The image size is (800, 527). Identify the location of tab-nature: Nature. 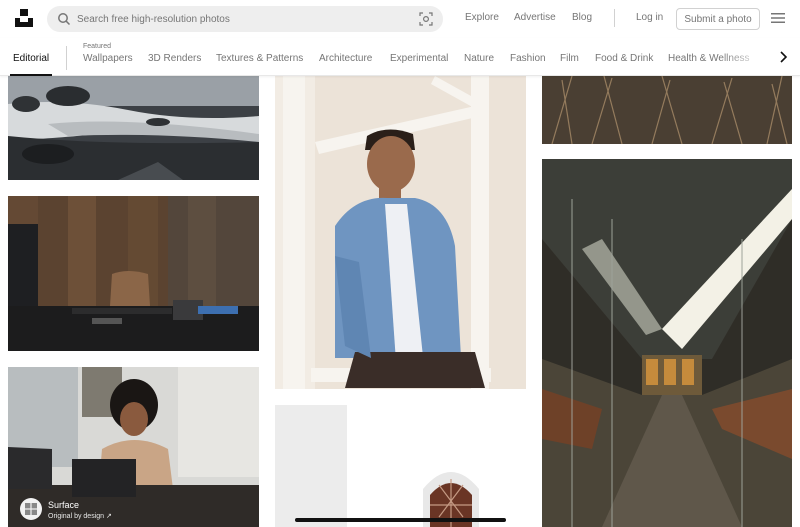
(479, 58).